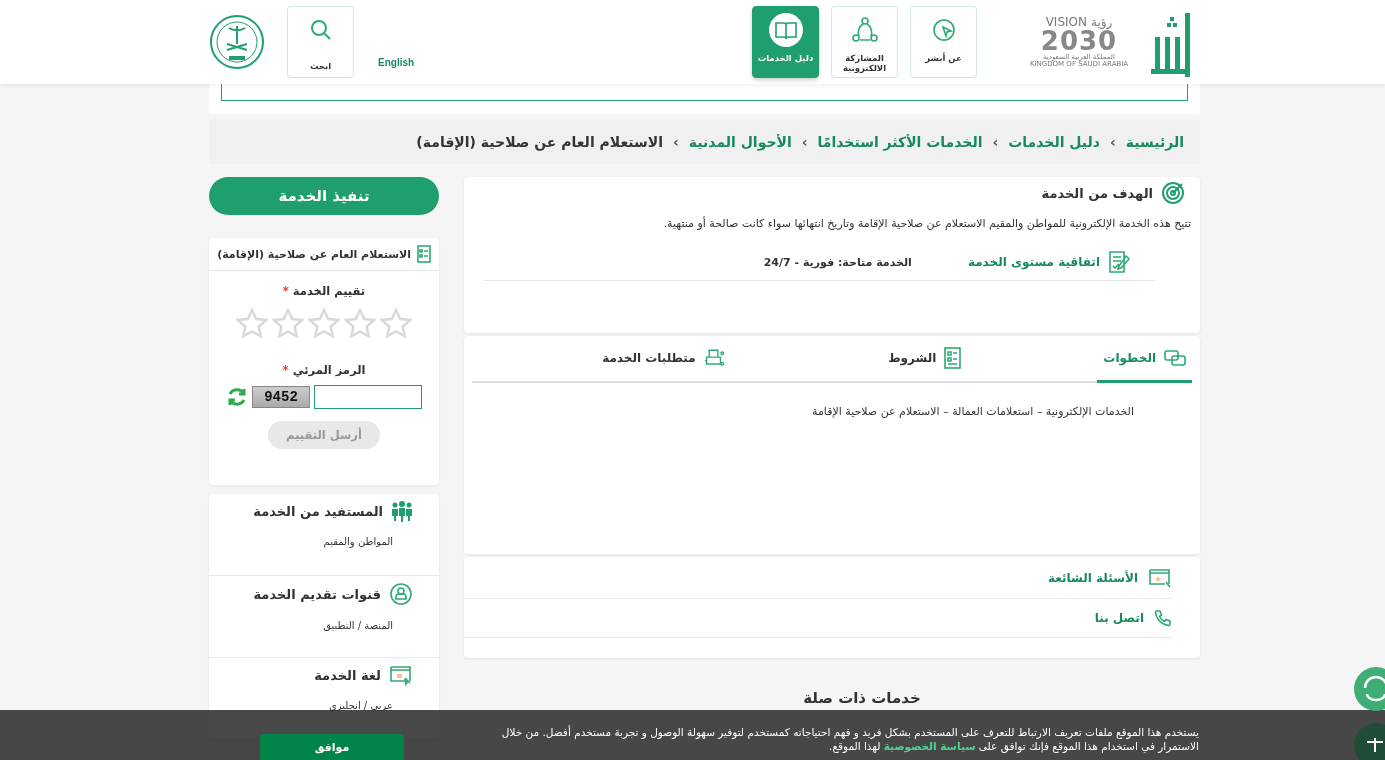 The height and width of the screenshot is (760, 1385). I want to click on captcha-input-field, so click(368, 397).